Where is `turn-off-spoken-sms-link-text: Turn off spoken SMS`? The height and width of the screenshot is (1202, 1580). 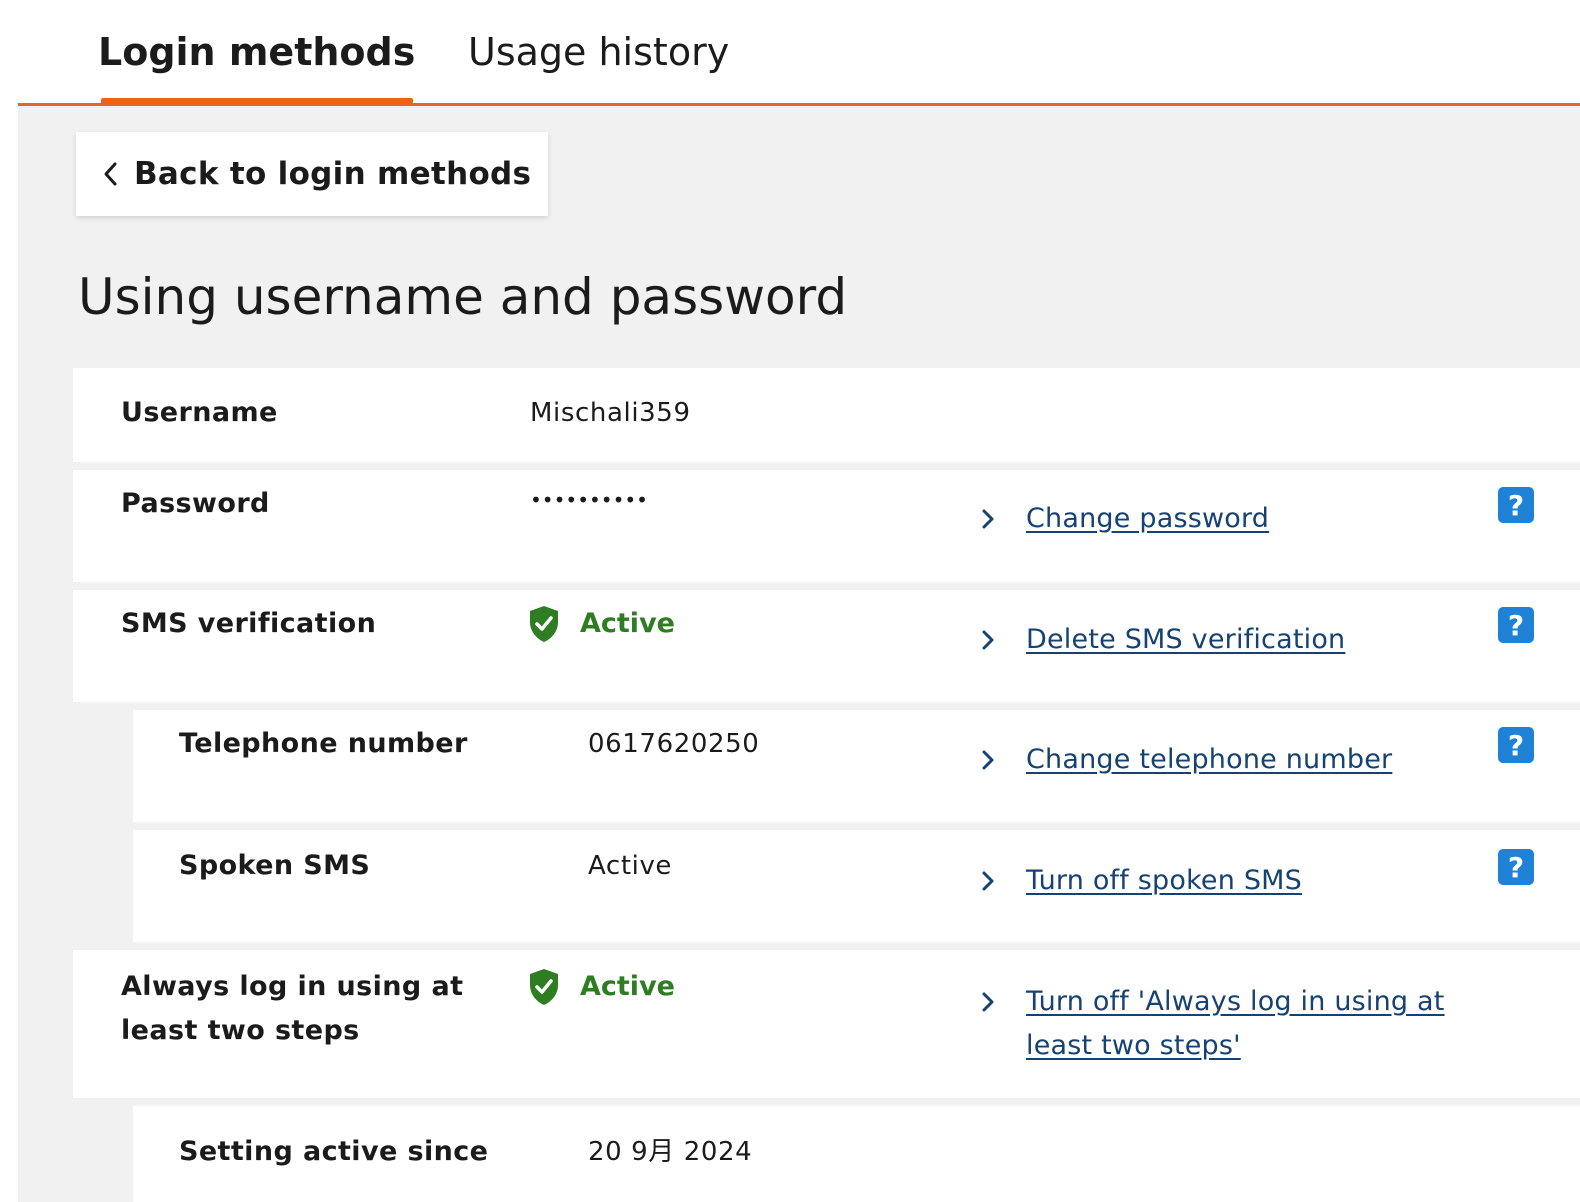 turn-off-spoken-sms-link-text: Turn off spoken SMS is located at coordinates (1164, 881).